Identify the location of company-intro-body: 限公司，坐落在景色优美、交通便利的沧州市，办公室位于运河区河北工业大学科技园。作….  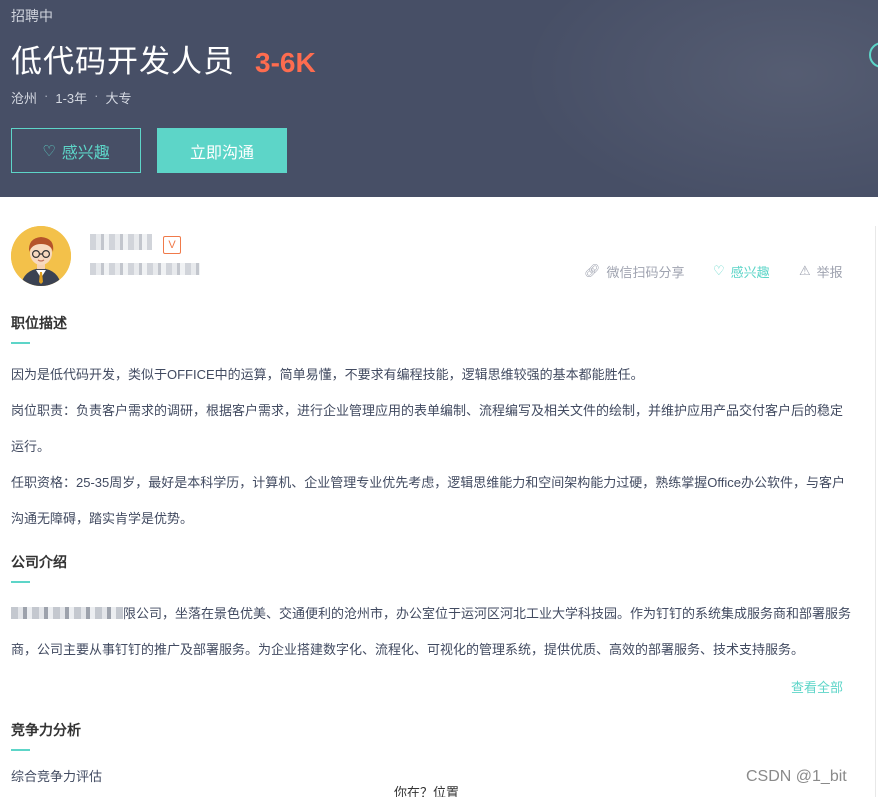
(431, 631).